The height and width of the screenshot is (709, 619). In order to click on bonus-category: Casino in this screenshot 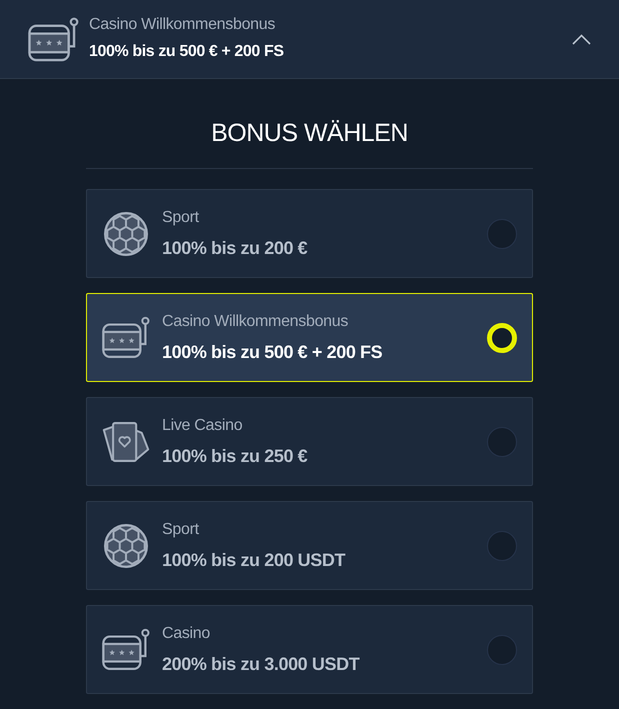, I will do `click(186, 634)`.